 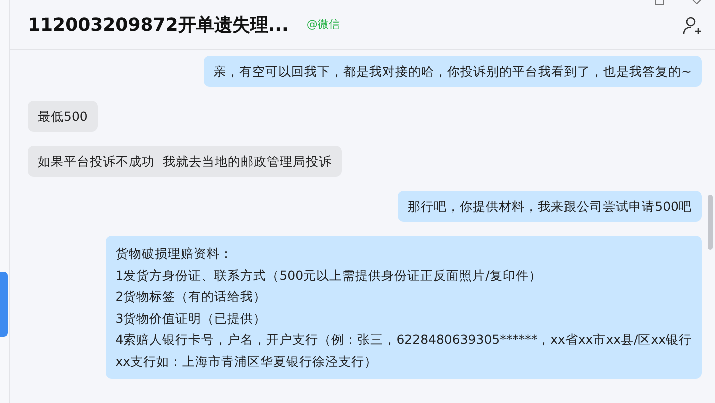 I want to click on scrollbar, so click(x=710, y=222).